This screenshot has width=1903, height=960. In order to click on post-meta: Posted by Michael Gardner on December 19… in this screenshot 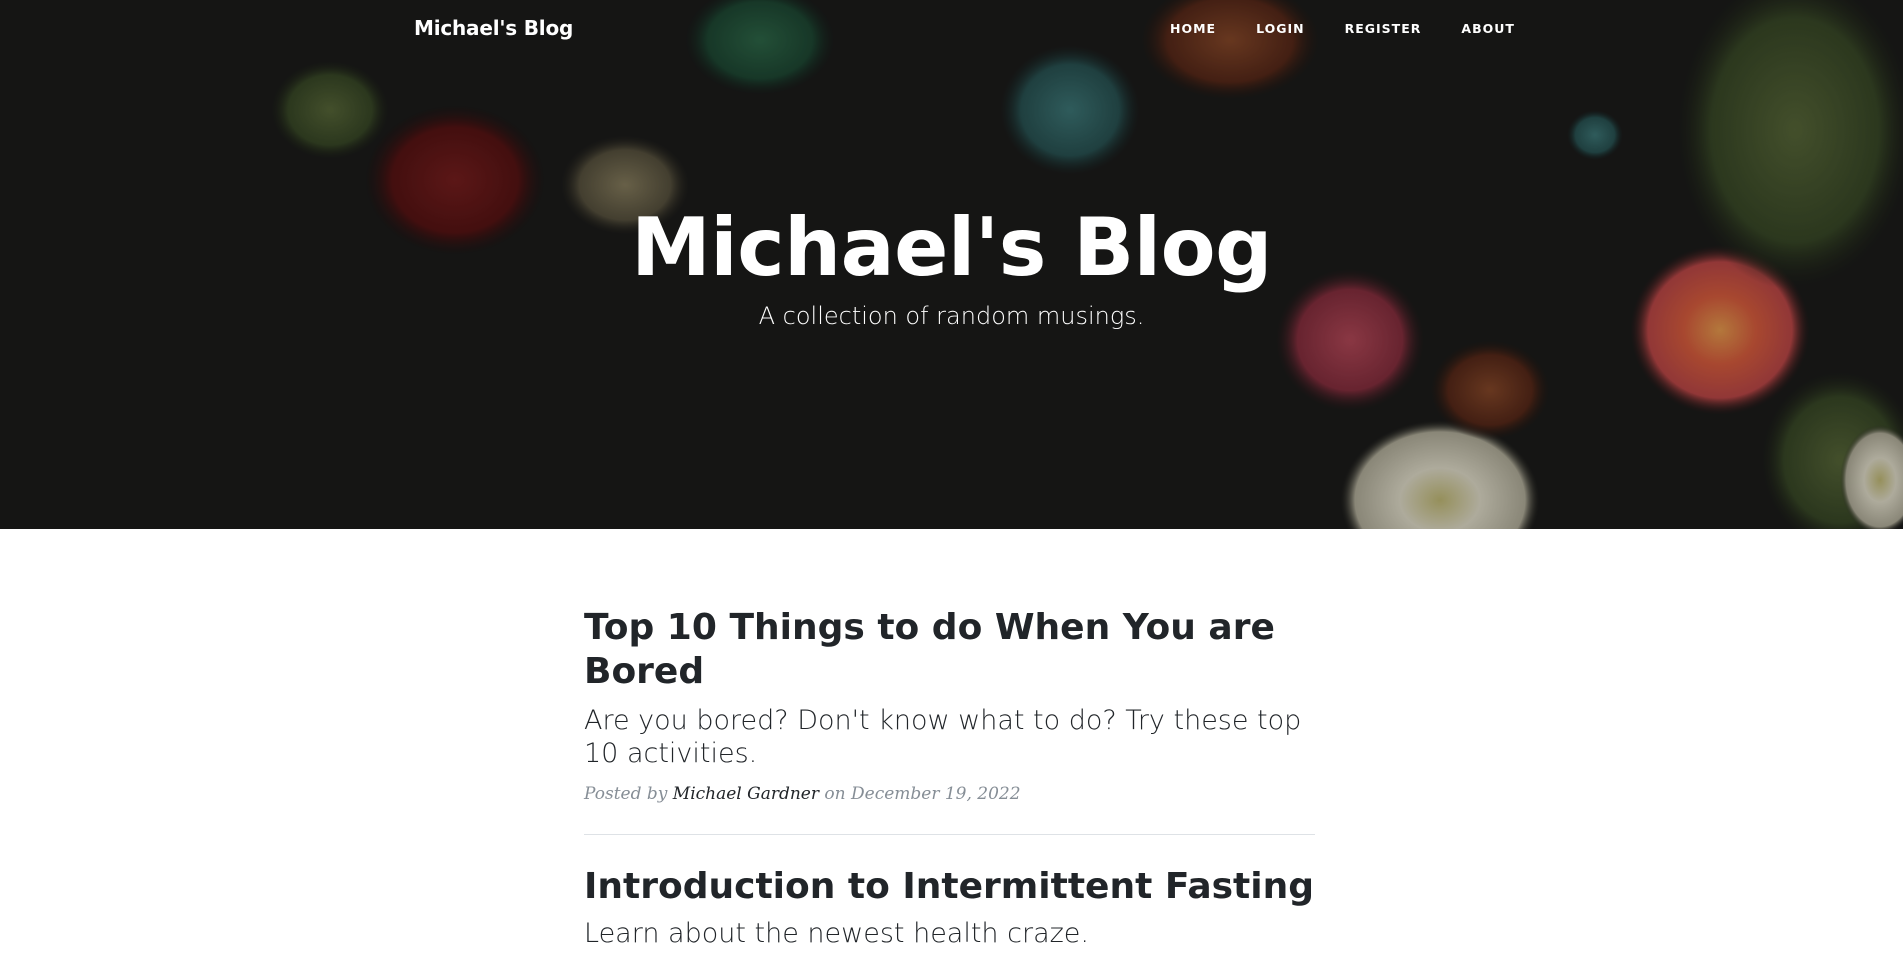, I will do `click(949, 794)`.